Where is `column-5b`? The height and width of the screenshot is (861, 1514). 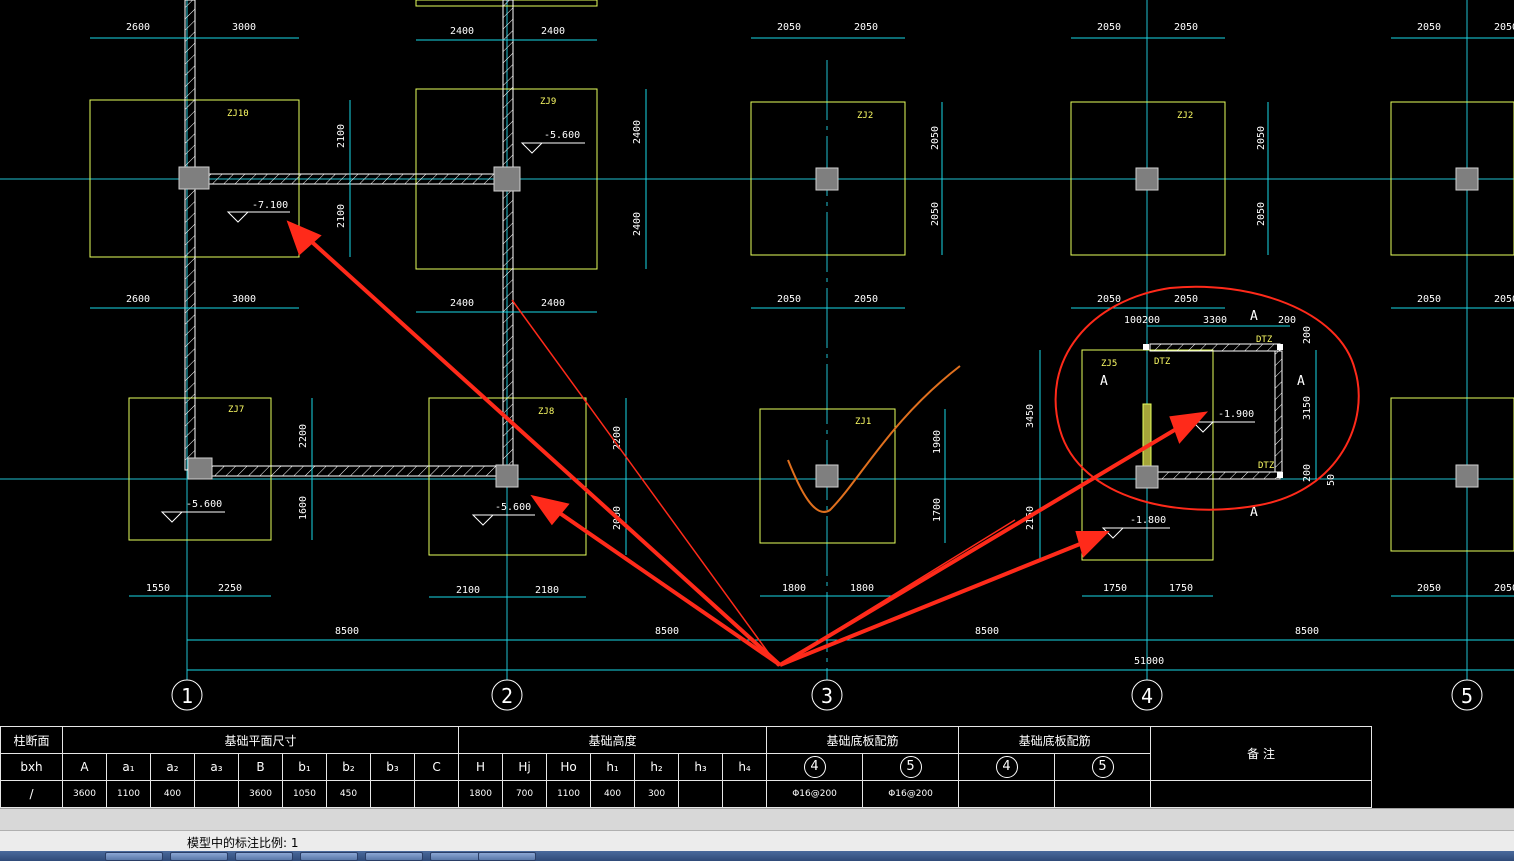 column-5b is located at coordinates (1467, 476).